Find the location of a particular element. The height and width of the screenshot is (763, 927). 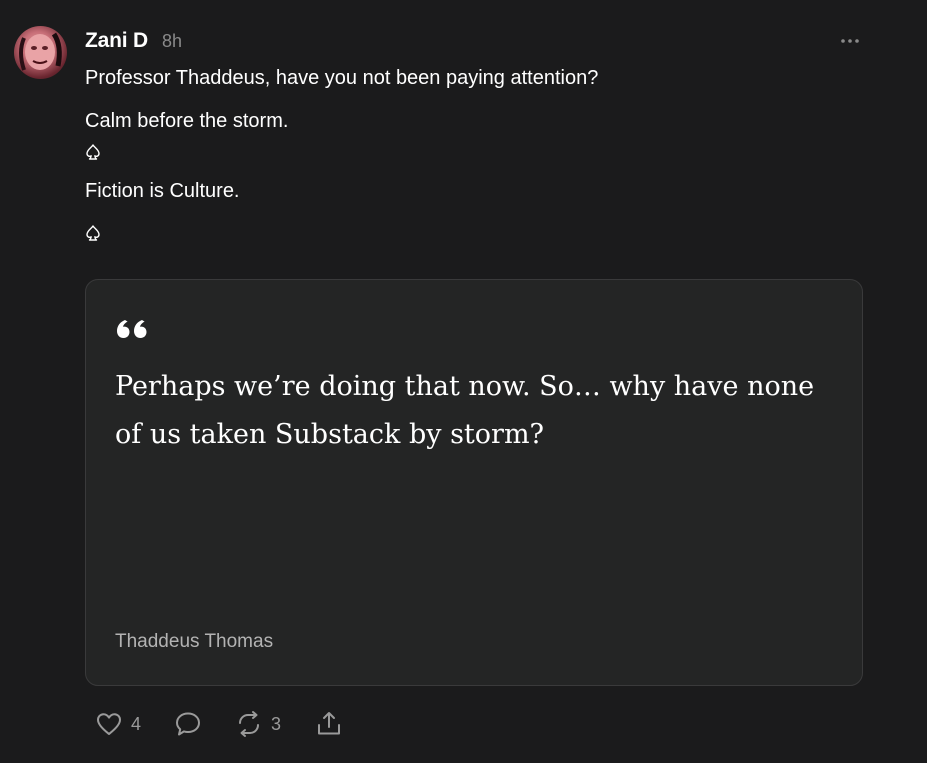

heart-icon is located at coordinates (109, 724).